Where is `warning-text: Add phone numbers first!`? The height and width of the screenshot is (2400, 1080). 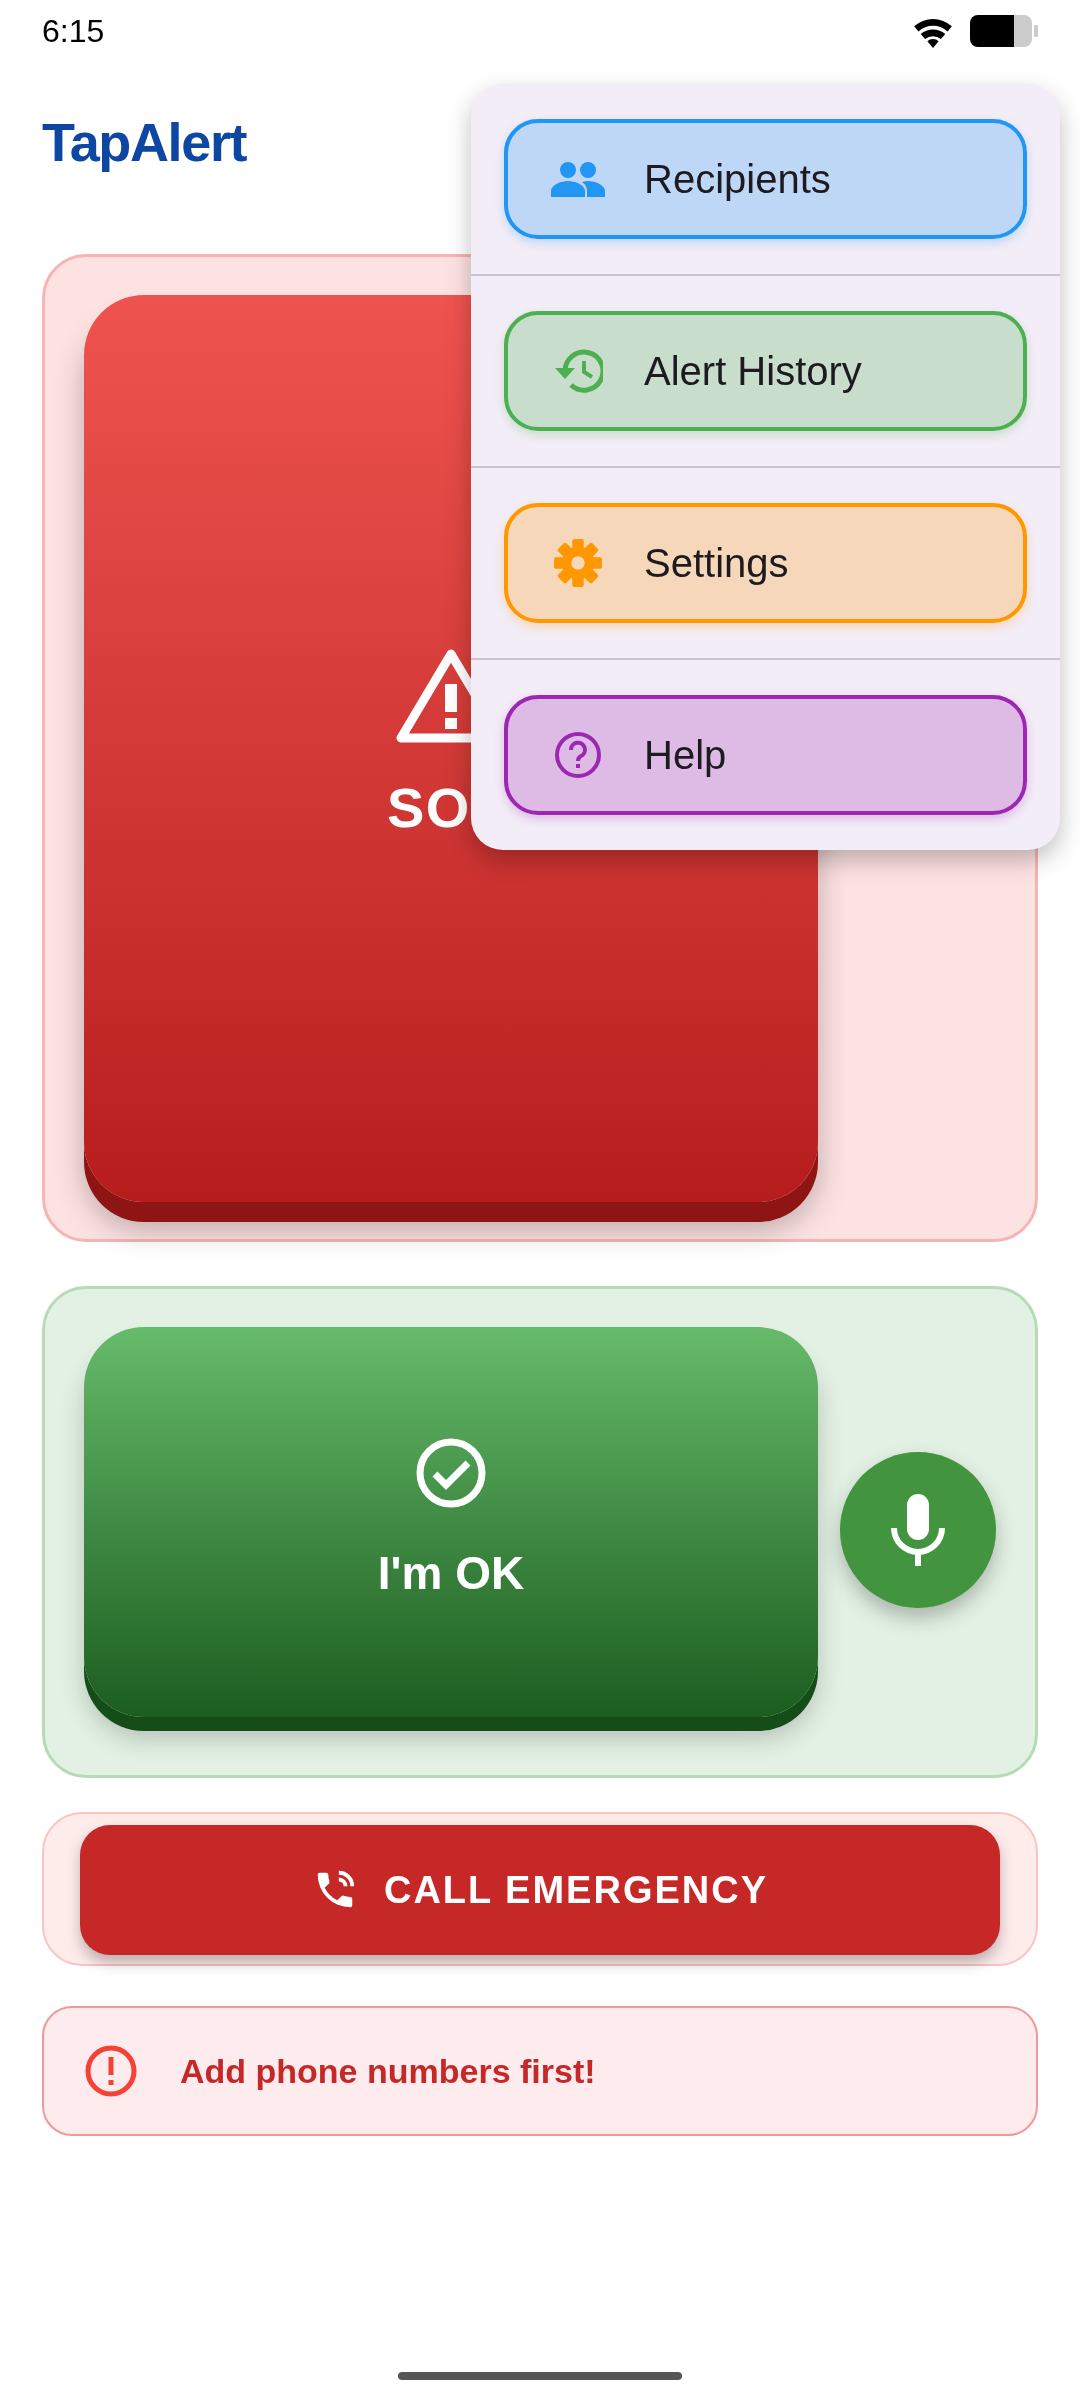
warning-text: Add phone numbers first! is located at coordinates (388, 2071).